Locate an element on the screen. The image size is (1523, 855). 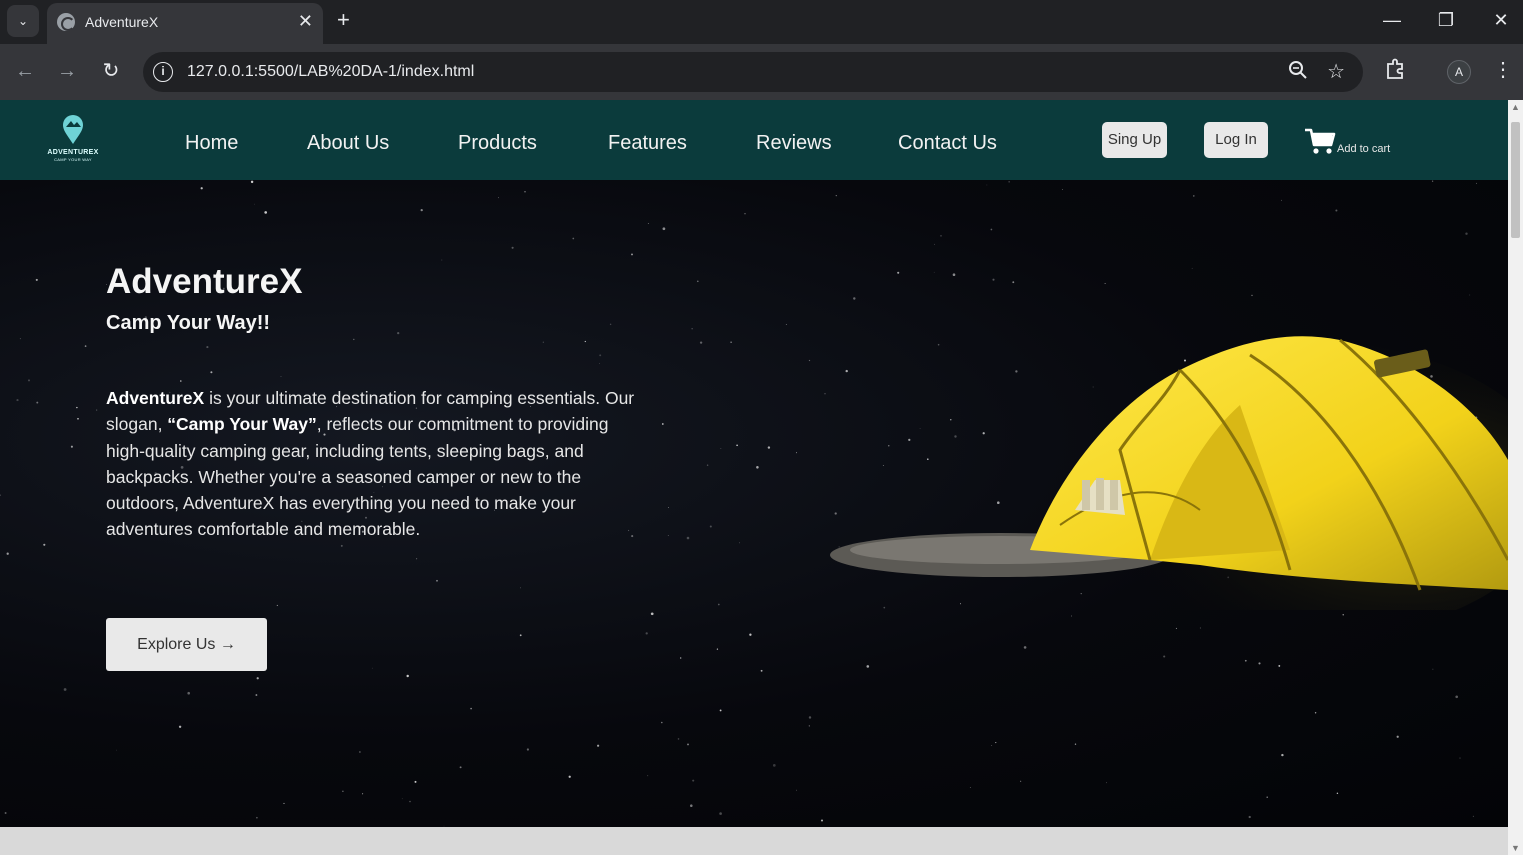
nav-link-about-us: About Us is located at coordinates (348, 143).